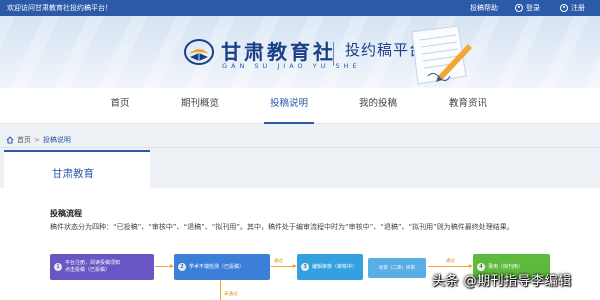 The height and width of the screenshot is (300, 600). I want to click on welcome-text: 欢迎访问甘肃教育社投约稿平台！, so click(59, 8).